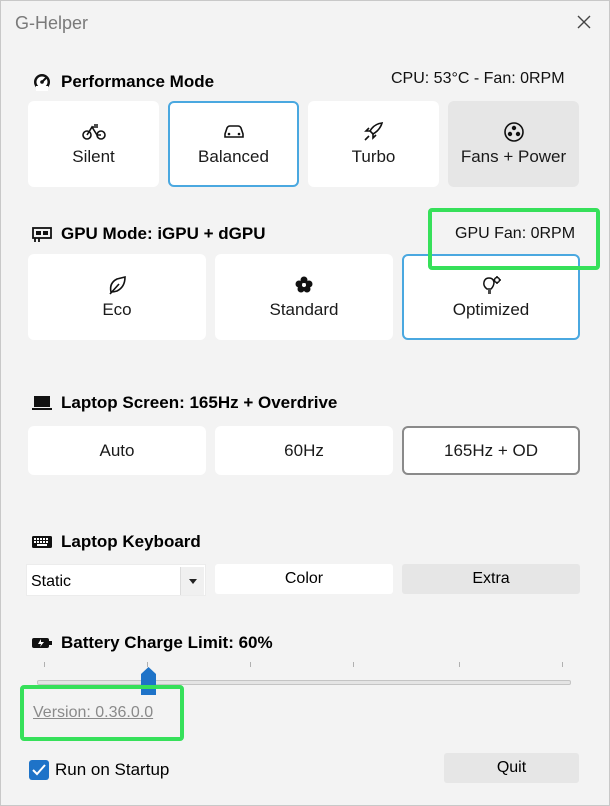 This screenshot has width=610, height=806. What do you see at coordinates (94, 132) in the screenshot?
I see `bicycle-icon` at bounding box center [94, 132].